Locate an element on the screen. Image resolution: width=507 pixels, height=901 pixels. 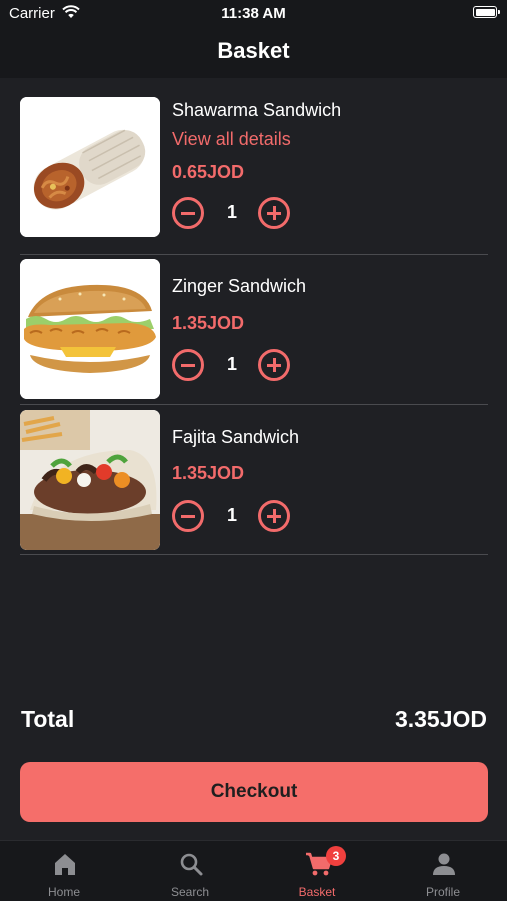
tab-home: Home is located at coordinates (64, 871).